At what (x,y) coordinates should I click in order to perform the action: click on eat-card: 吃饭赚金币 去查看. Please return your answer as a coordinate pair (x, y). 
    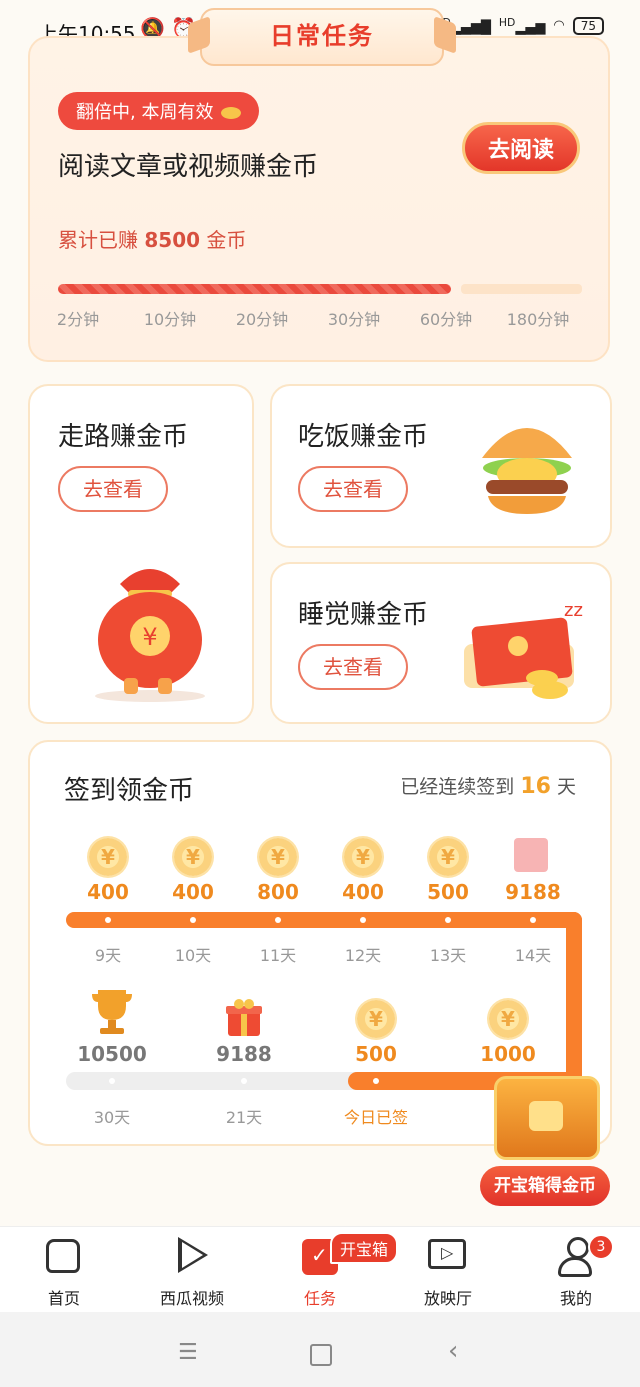
    Looking at the image, I should click on (441, 466).